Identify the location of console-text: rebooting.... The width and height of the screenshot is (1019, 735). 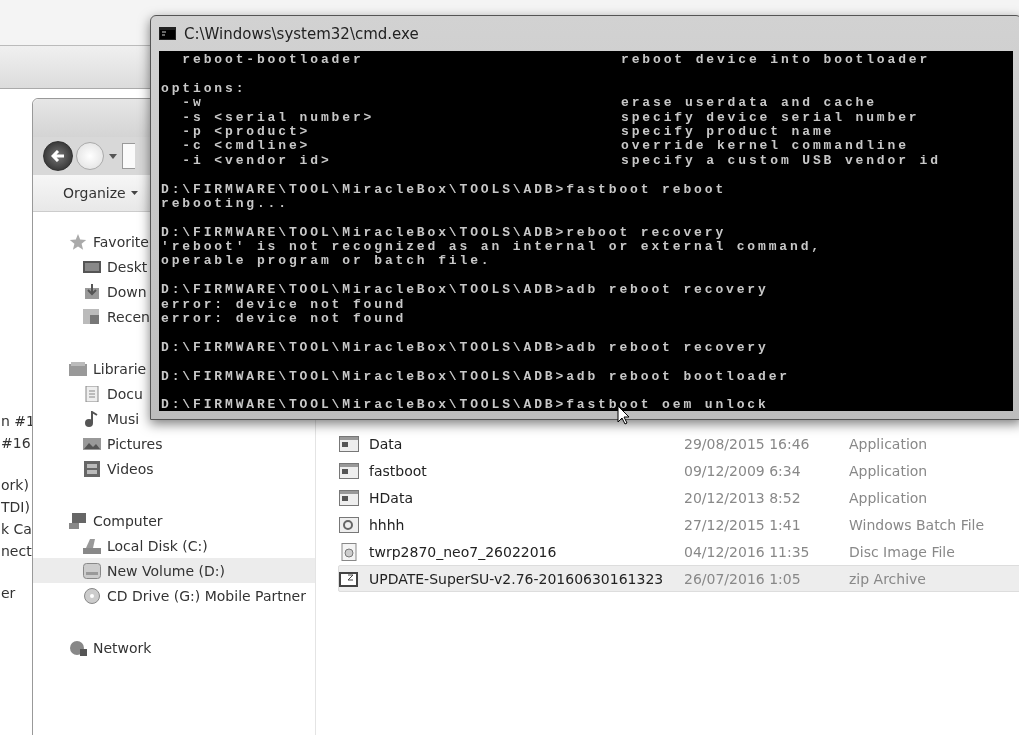
(225, 204).